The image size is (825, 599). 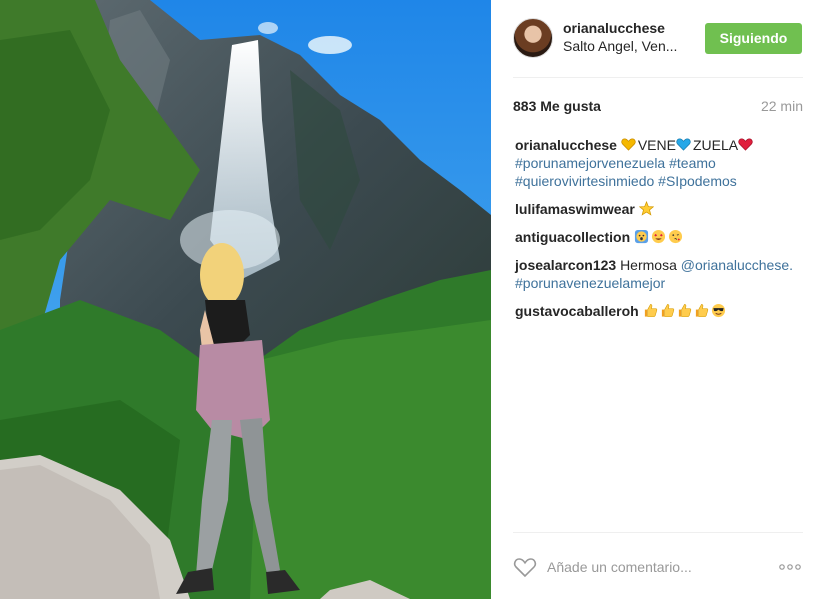 I want to click on caption-text-vene: VENE, so click(x=656, y=145).